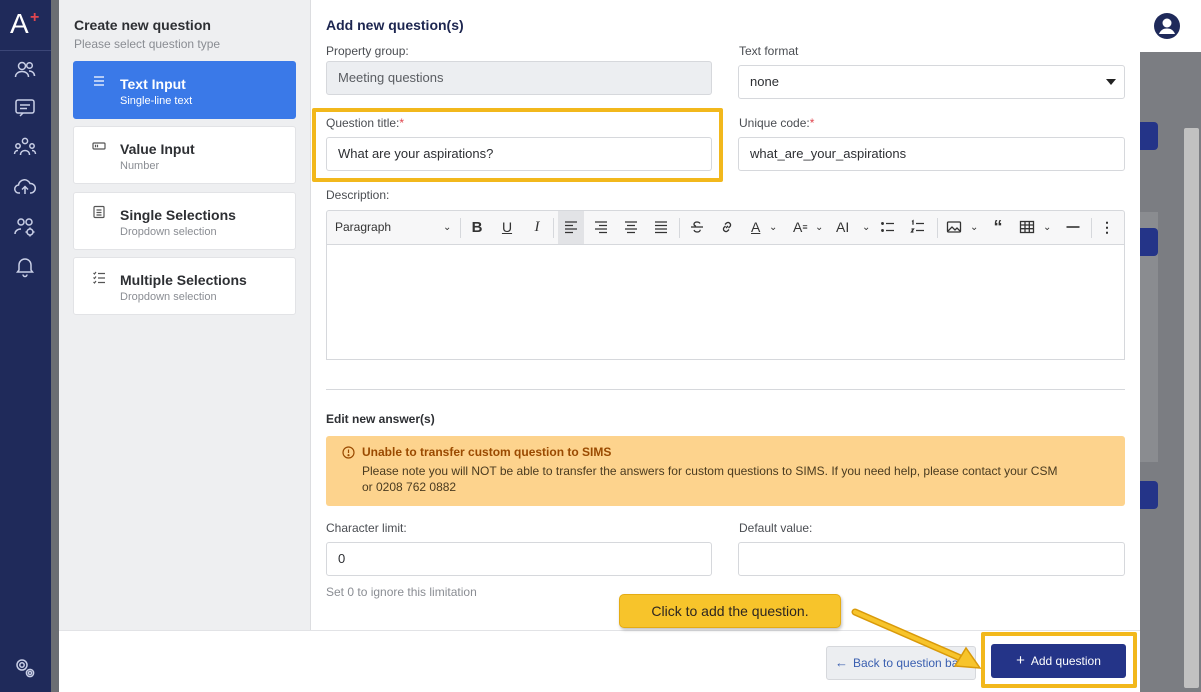 Image resolution: width=1201 pixels, height=692 pixels. What do you see at coordinates (601, 227) in the screenshot?
I see `align-right-icon` at bounding box center [601, 227].